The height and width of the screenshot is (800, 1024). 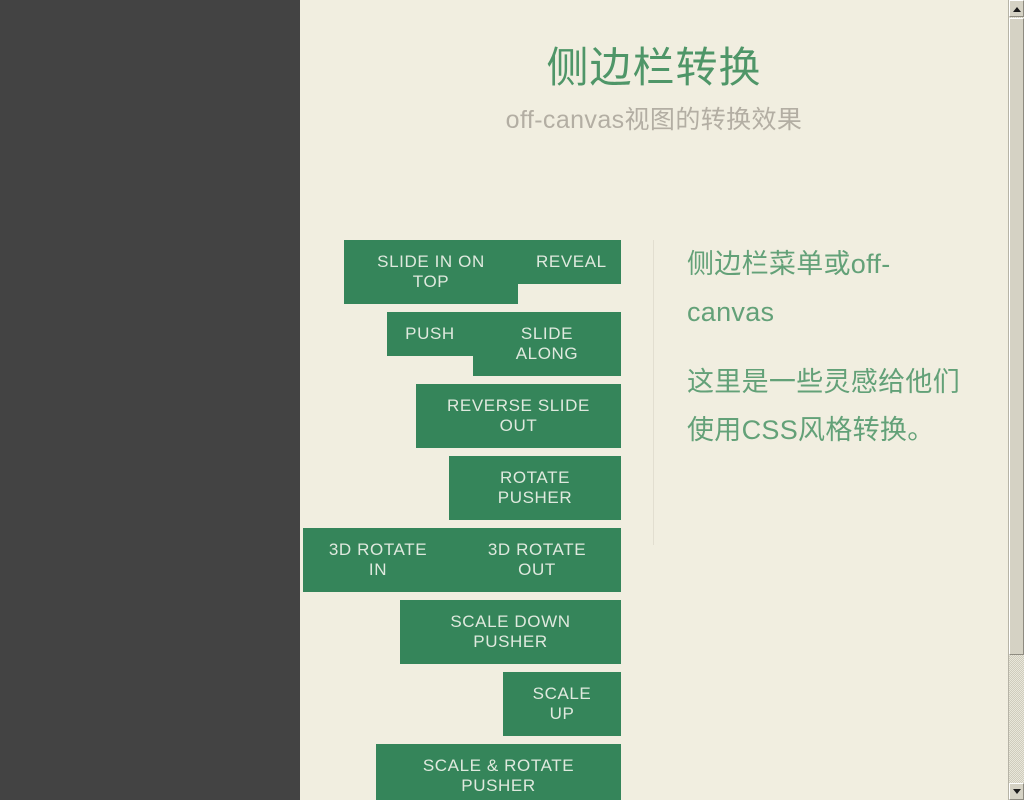 I want to click on page-title: 侧边栏转换, so click(x=654, y=67).